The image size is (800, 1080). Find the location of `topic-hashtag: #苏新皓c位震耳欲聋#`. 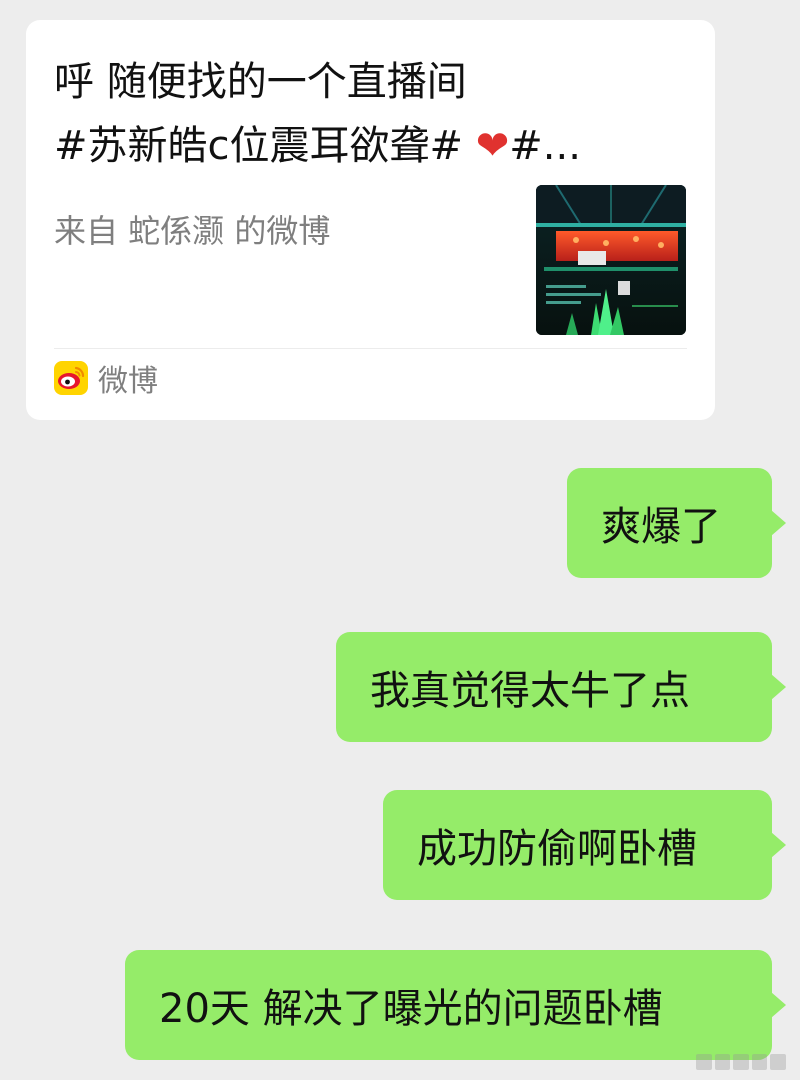

topic-hashtag: #苏新皓c位震耳欲聋# is located at coordinates (259, 146).